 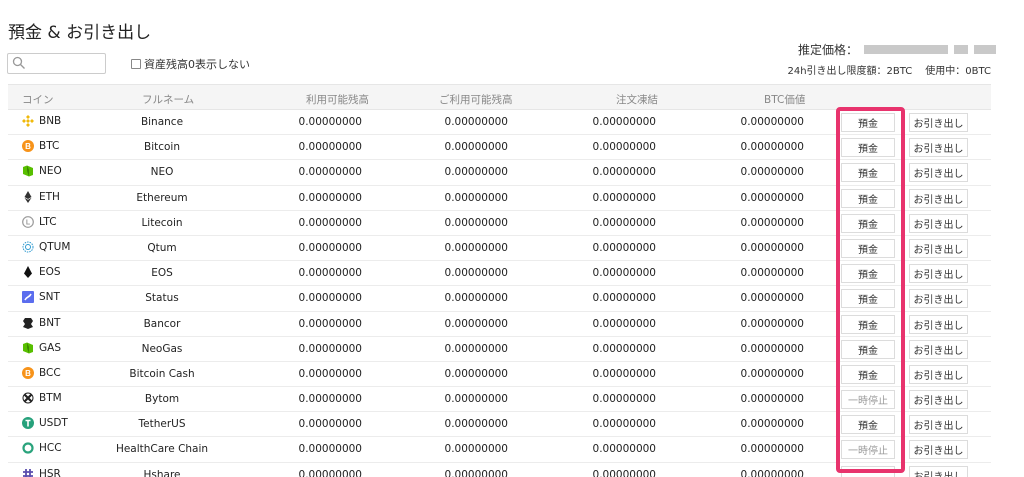 I want to click on coin-symbol: EOS, so click(x=50, y=272).